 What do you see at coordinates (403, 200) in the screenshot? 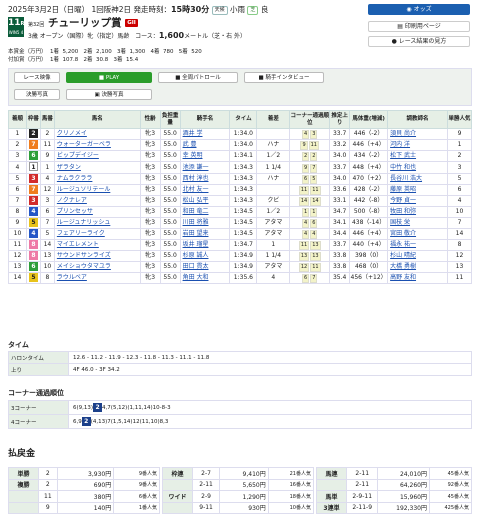
I see `trainer-link: 今野 貞一` at bounding box center [403, 200].